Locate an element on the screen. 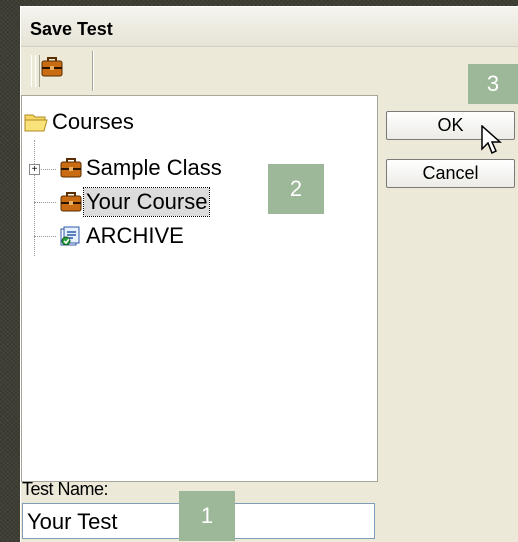 This screenshot has height=542, width=518. tree-node-label: Sample Class is located at coordinates (154, 167).